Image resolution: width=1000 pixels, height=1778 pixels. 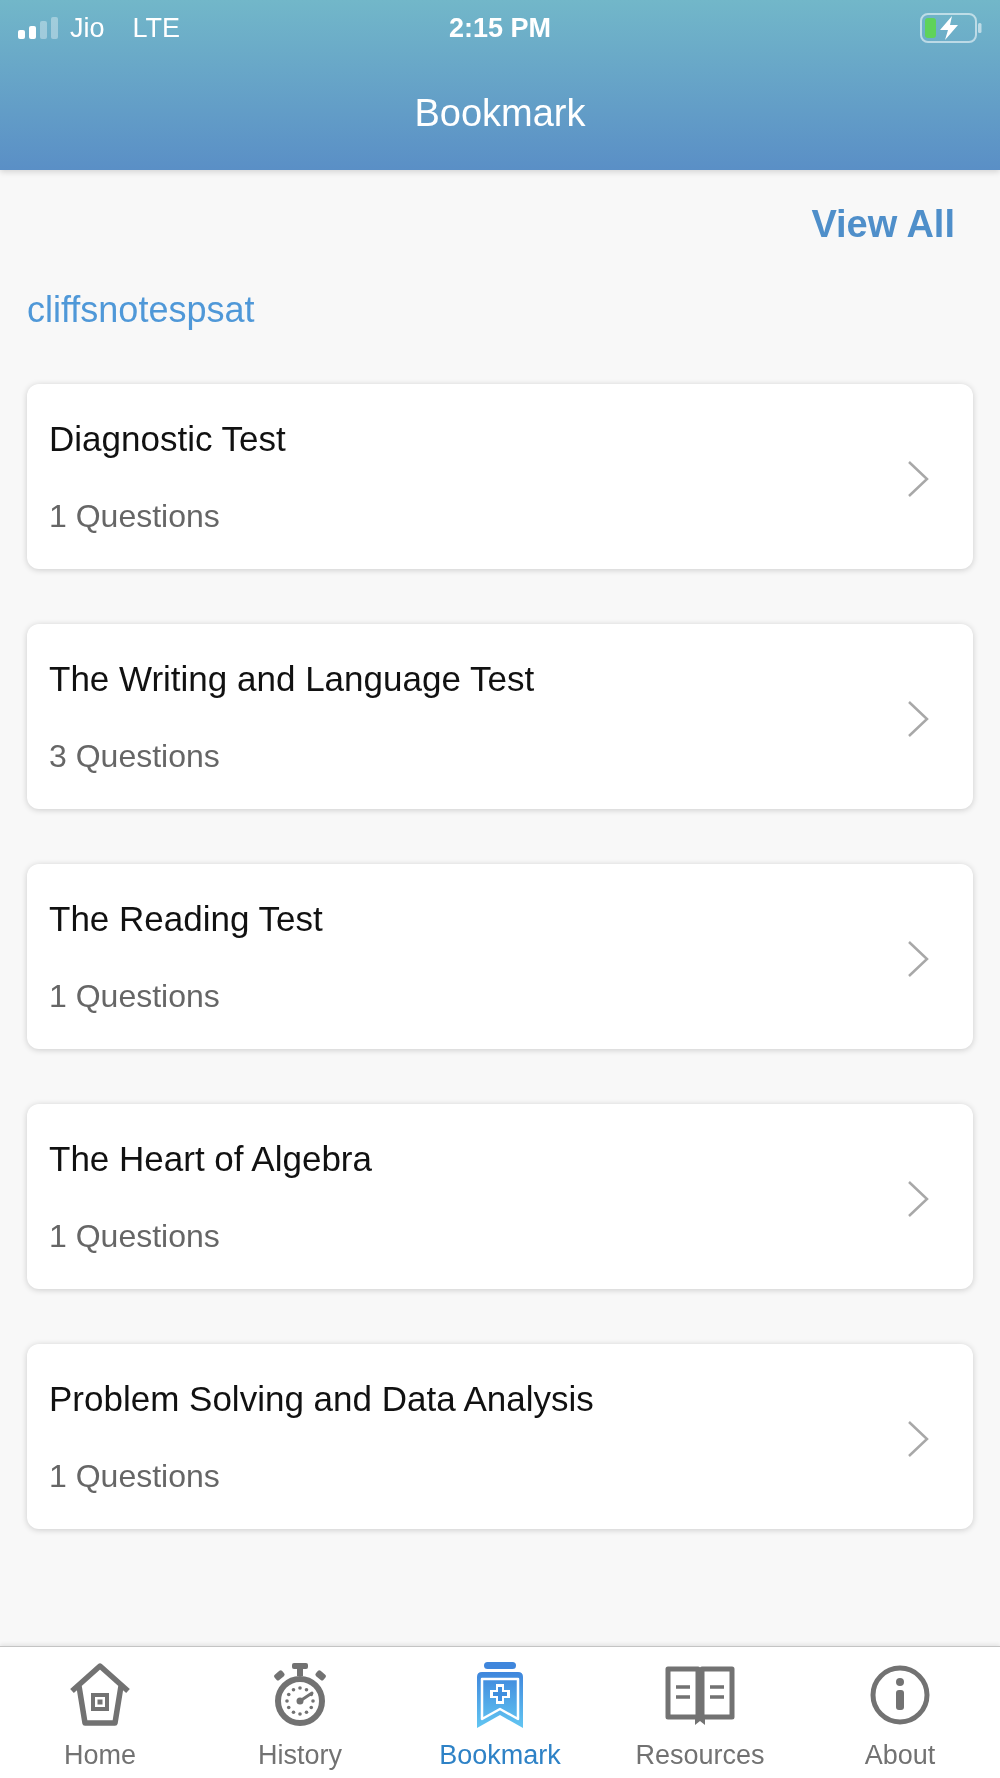 I want to click on carrier-label: Jio, so click(x=87, y=28).